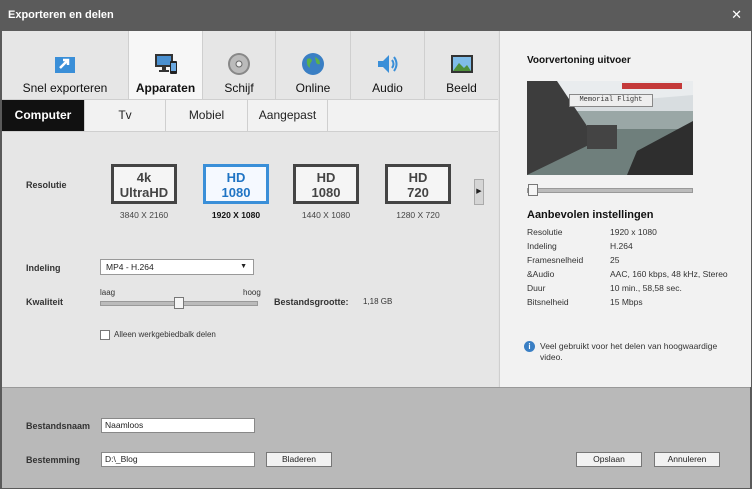 This screenshot has height=489, width=752. What do you see at coordinates (61, 15) in the screenshot?
I see `window-title: Exporteren en delen` at bounding box center [61, 15].